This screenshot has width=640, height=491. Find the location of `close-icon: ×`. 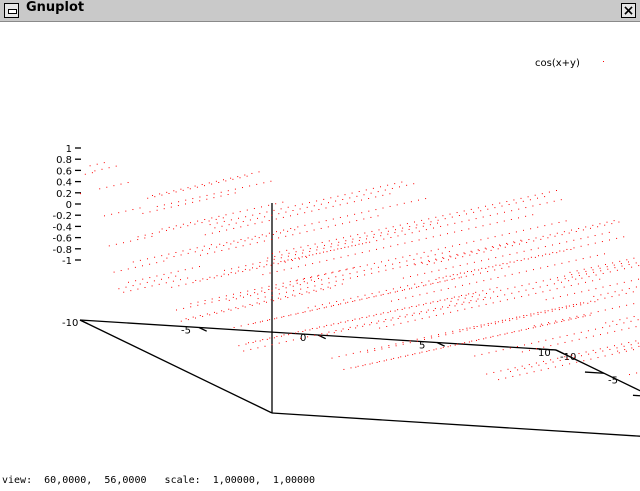

close-icon: × is located at coordinates (628, 11).